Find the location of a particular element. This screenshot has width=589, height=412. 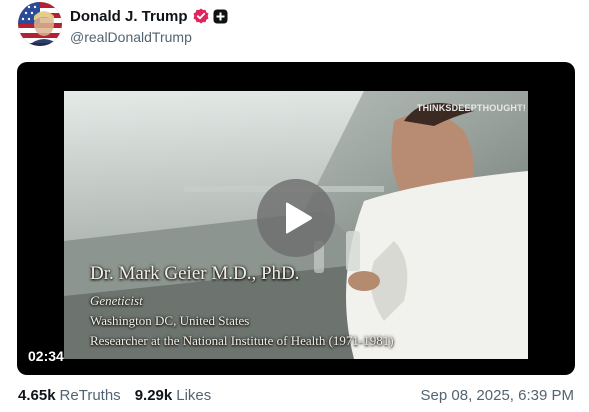

caption-role: Geneticist is located at coordinates (116, 300).